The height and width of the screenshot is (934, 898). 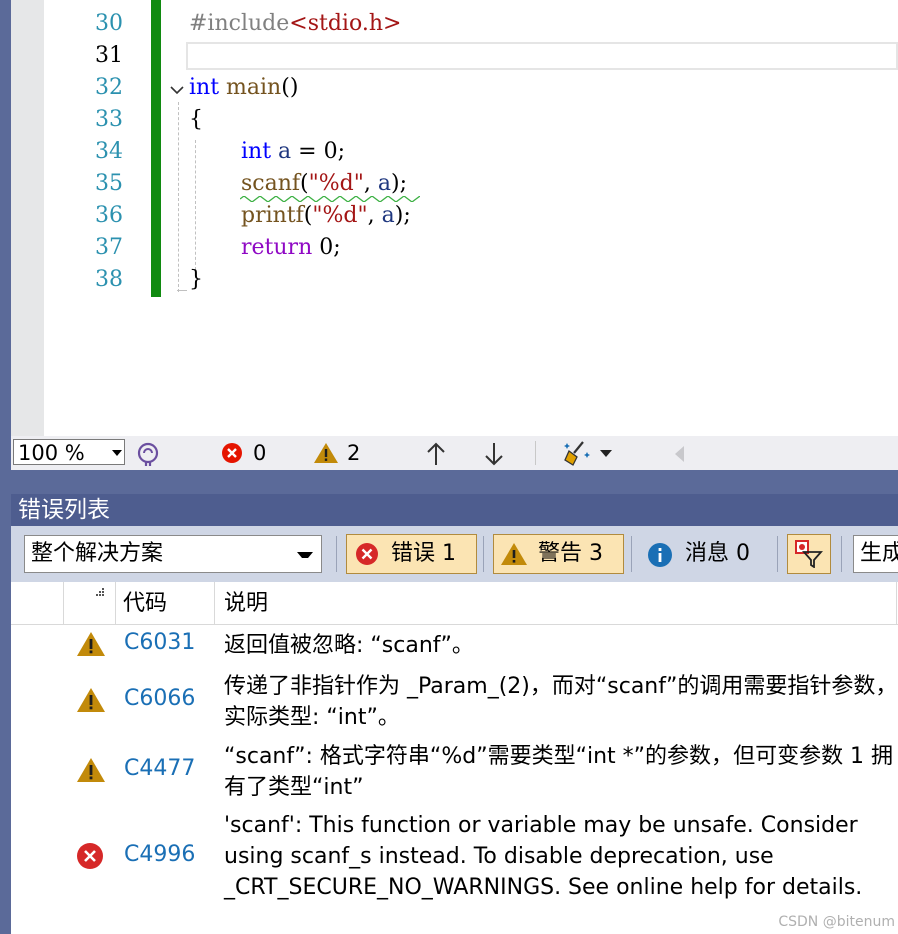 I want to click on line-number: 37, so click(x=109, y=247).